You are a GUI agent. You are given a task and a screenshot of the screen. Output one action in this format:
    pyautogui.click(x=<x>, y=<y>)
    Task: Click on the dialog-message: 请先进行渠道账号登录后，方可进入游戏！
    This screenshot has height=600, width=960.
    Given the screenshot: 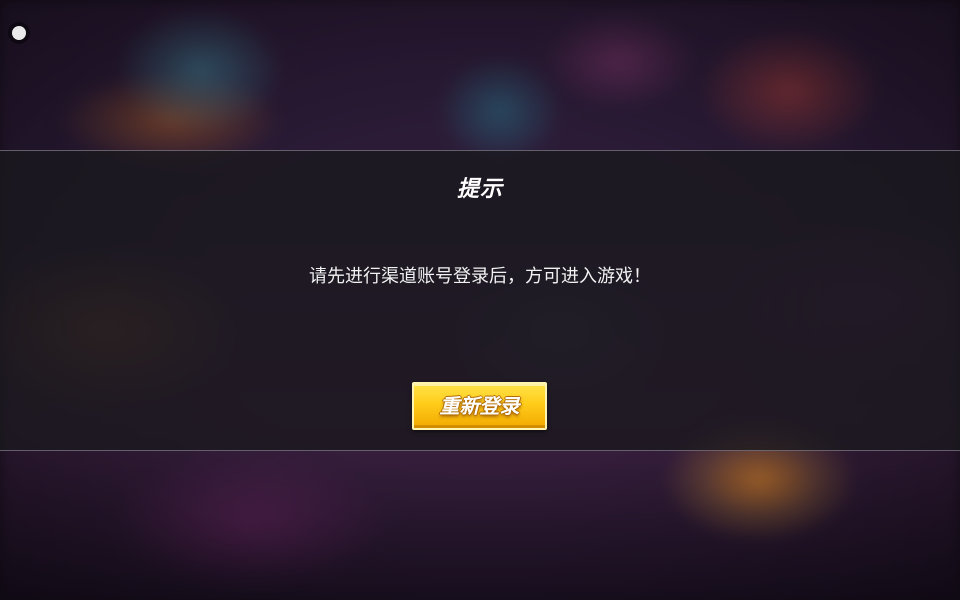 What is the action you would take?
    pyautogui.click(x=480, y=276)
    